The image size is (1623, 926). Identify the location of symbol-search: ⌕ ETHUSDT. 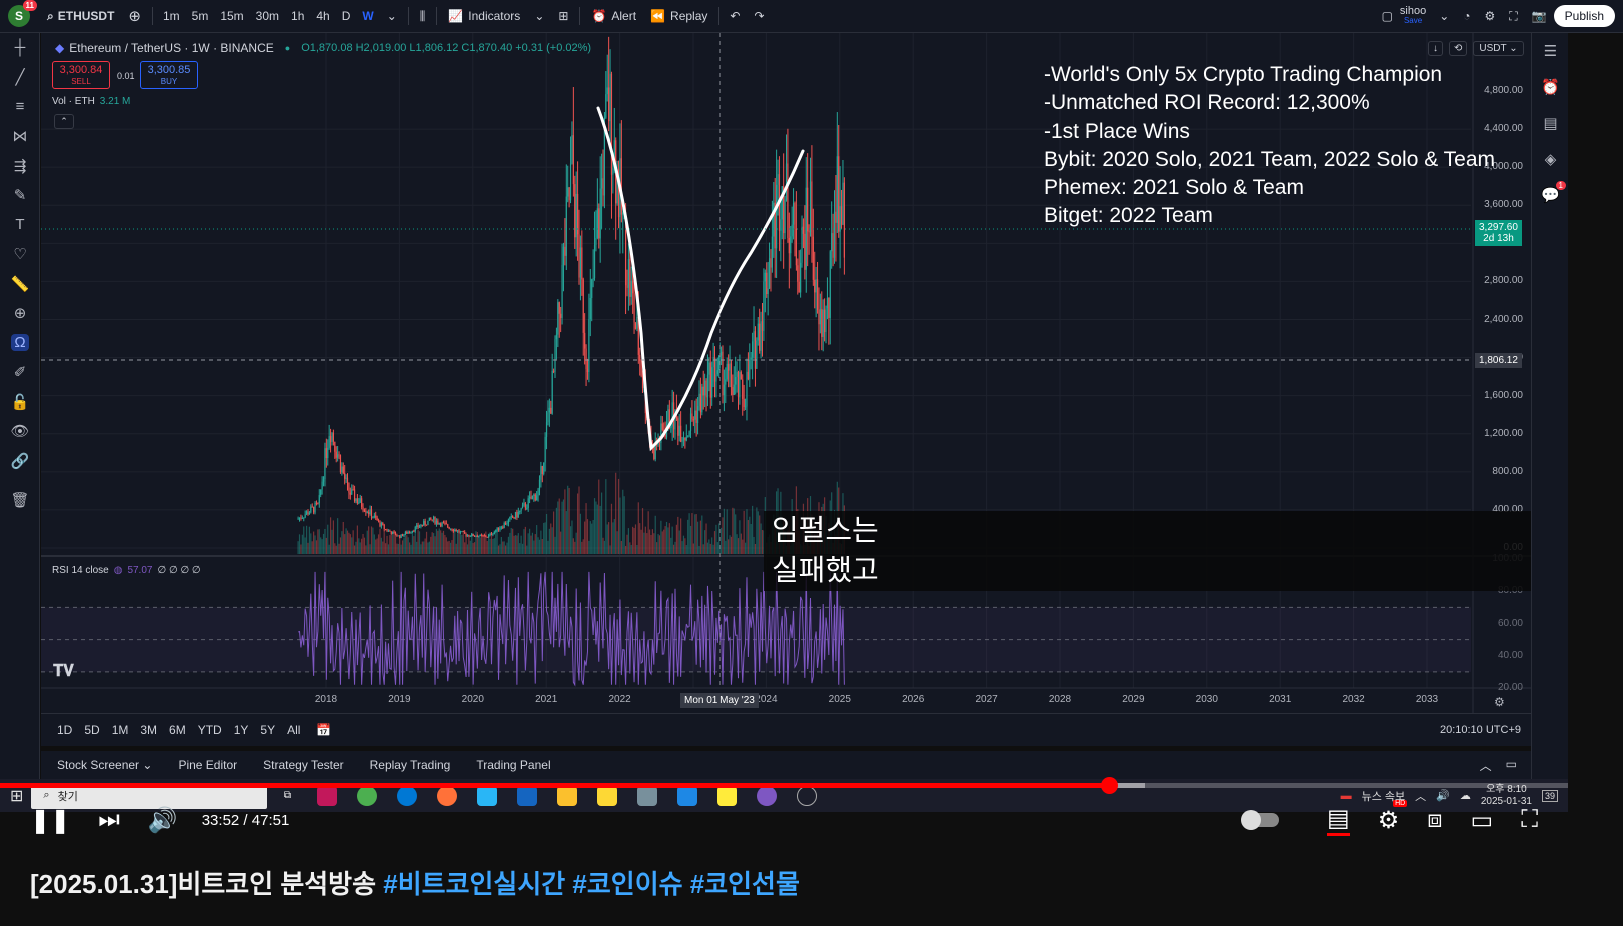
(80, 16).